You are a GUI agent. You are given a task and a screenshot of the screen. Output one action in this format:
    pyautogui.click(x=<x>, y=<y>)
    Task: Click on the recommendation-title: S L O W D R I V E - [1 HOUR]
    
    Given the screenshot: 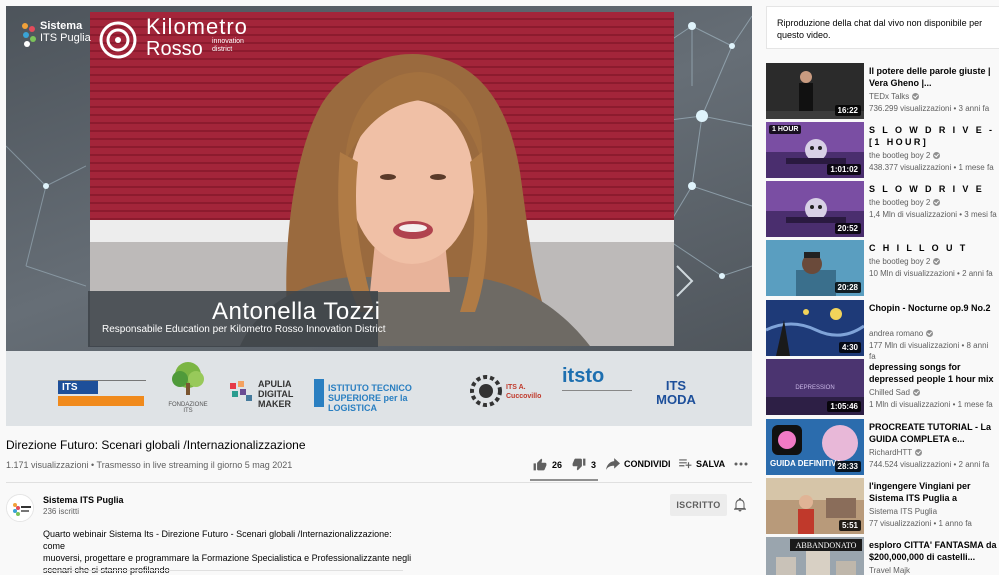 What is the action you would take?
    pyautogui.click(x=933, y=136)
    